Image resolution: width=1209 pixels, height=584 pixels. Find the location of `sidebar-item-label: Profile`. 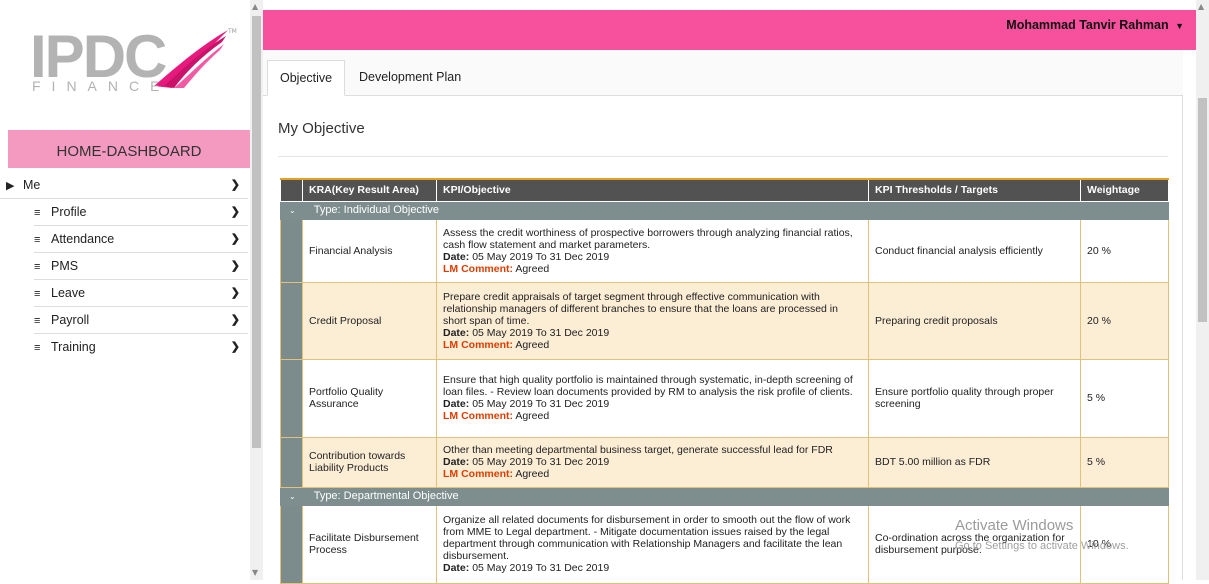

sidebar-item-label: Profile is located at coordinates (69, 212).